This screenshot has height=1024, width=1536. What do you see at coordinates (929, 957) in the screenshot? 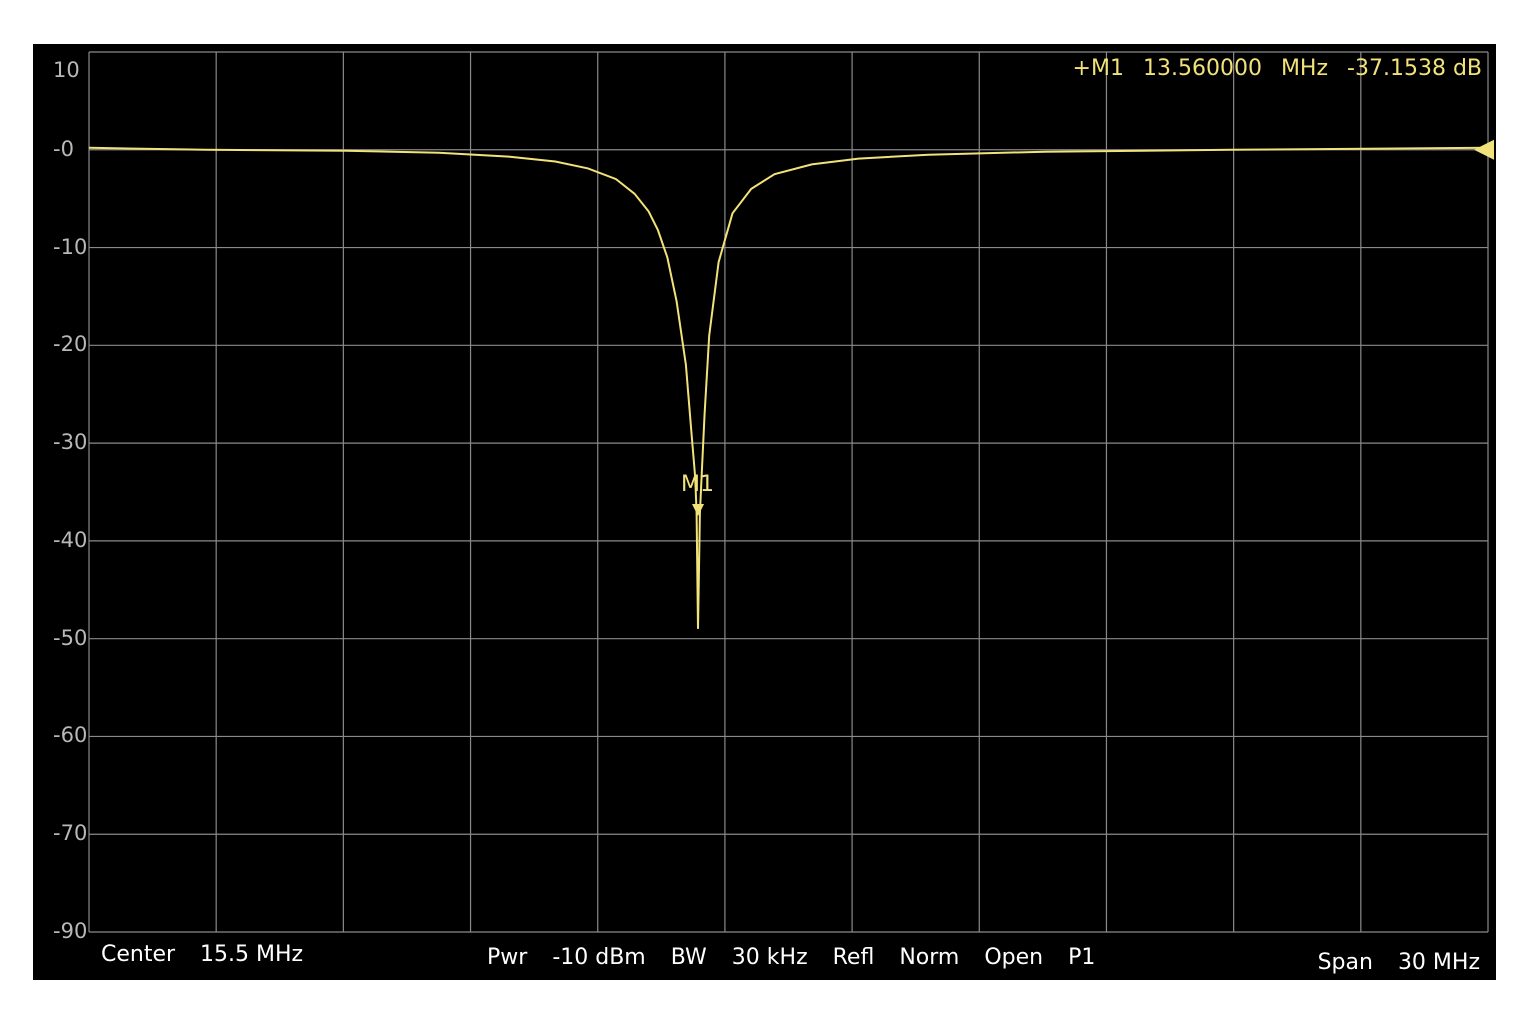
I see `norm-label: Norm` at bounding box center [929, 957].